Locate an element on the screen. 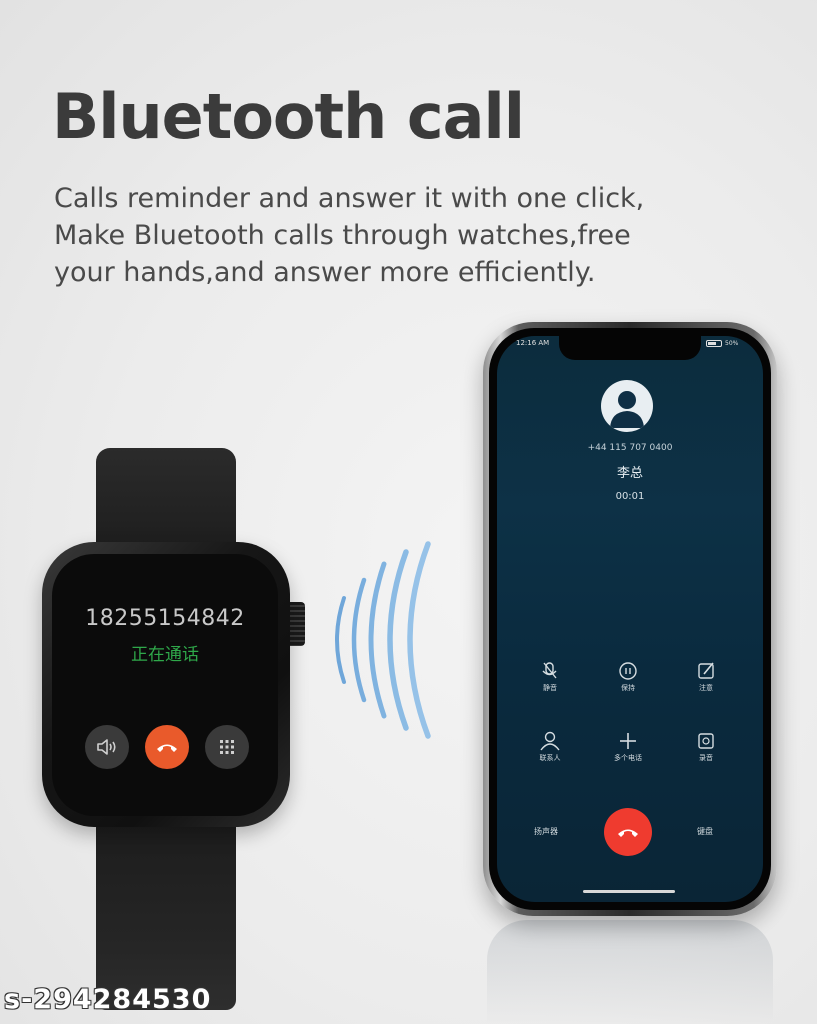  note-button: 注意 is located at coordinates (706, 676).